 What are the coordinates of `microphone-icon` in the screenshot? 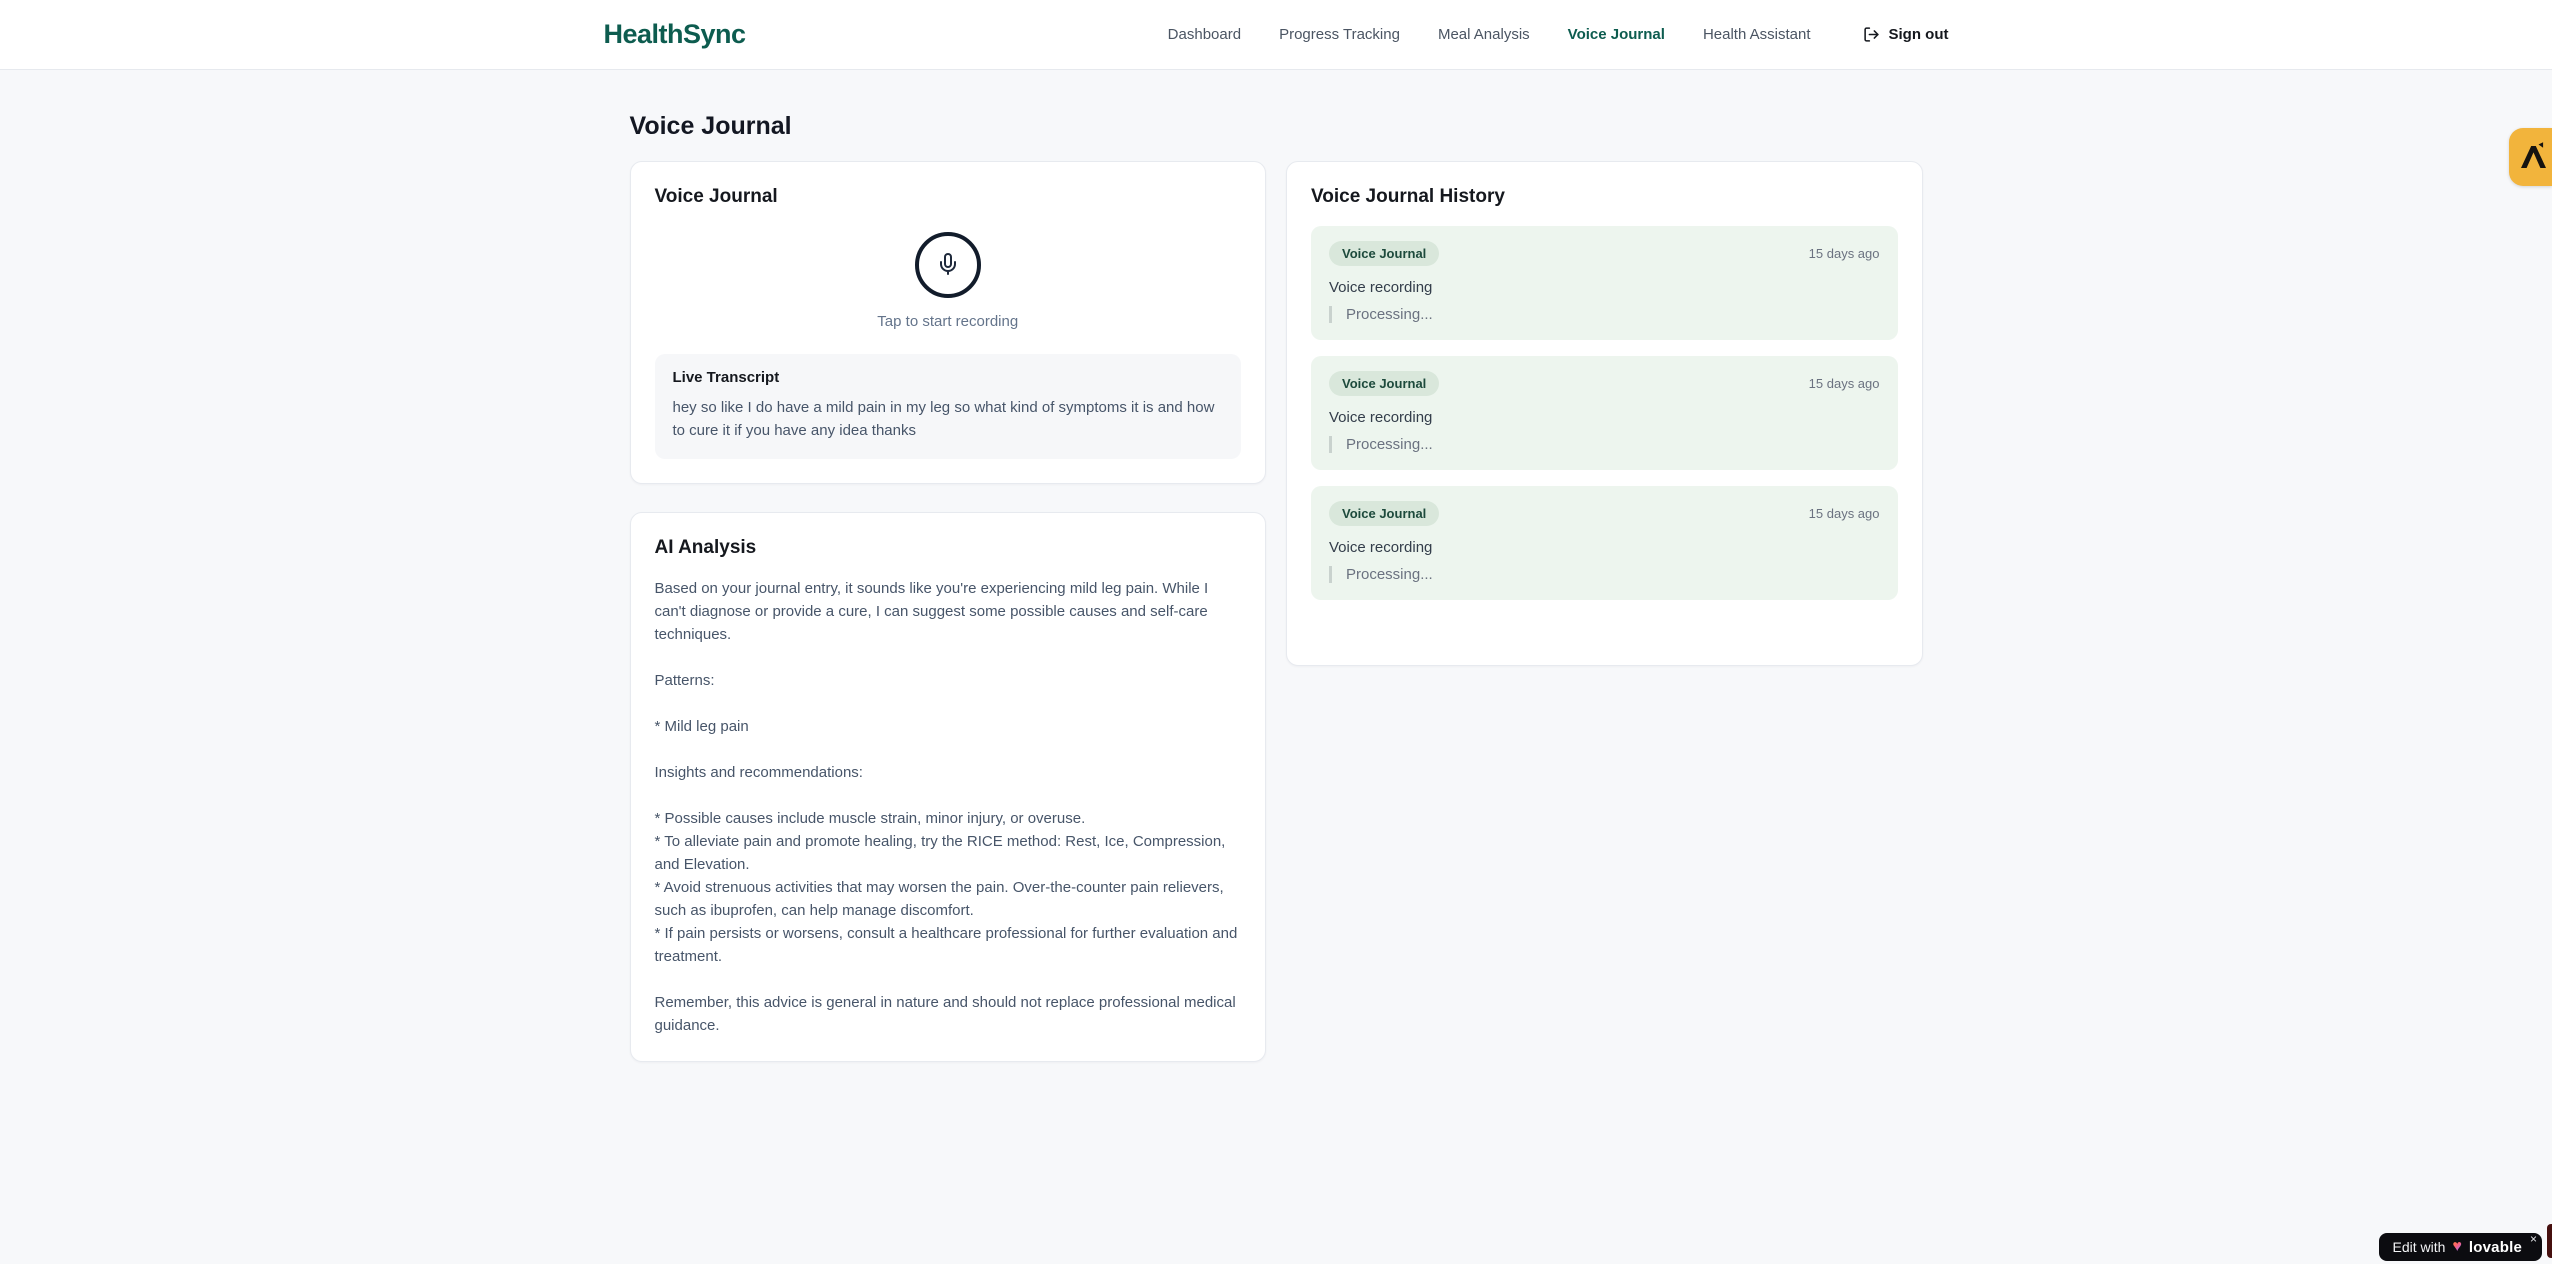 It's located at (948, 265).